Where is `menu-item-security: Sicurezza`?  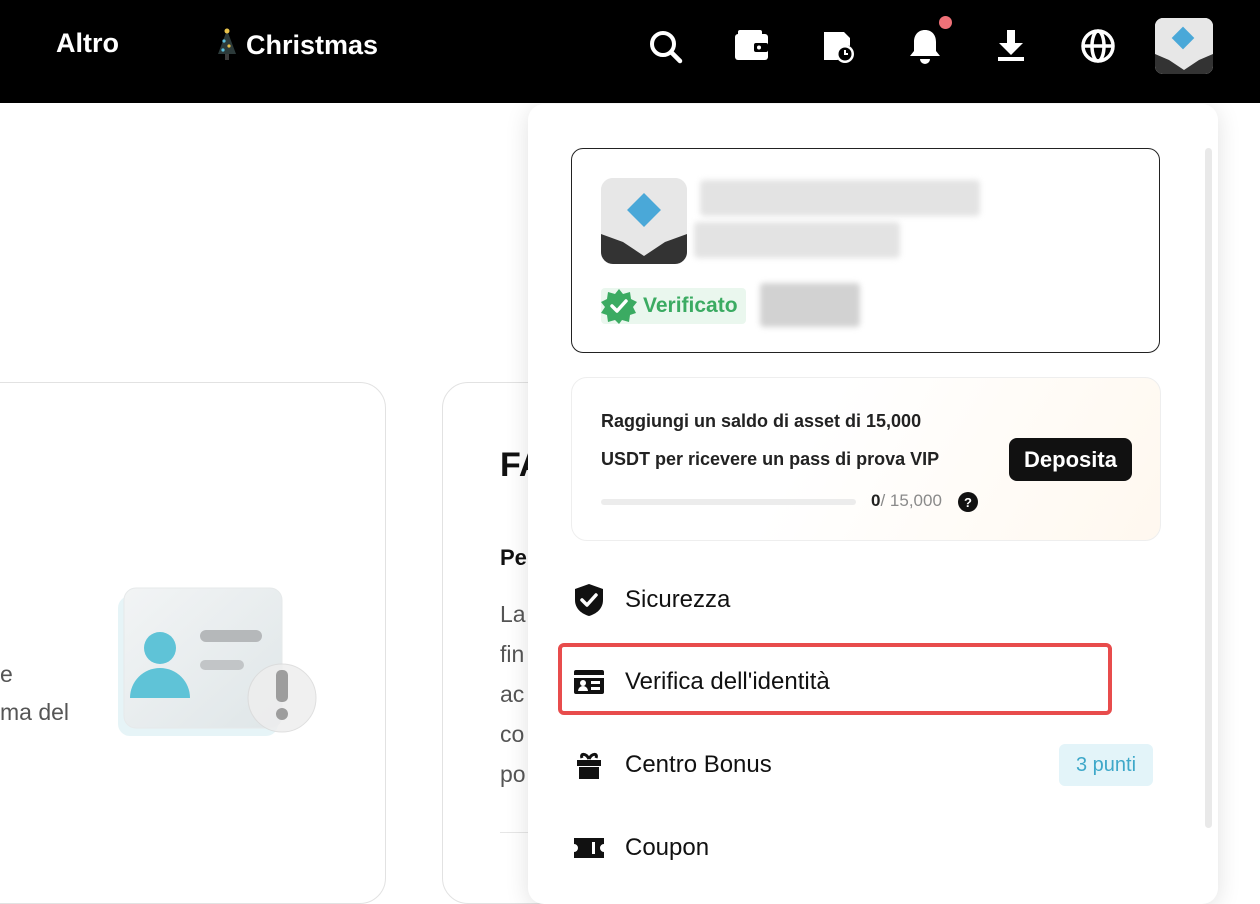 menu-item-security: Sicurezza is located at coordinates (866, 600).